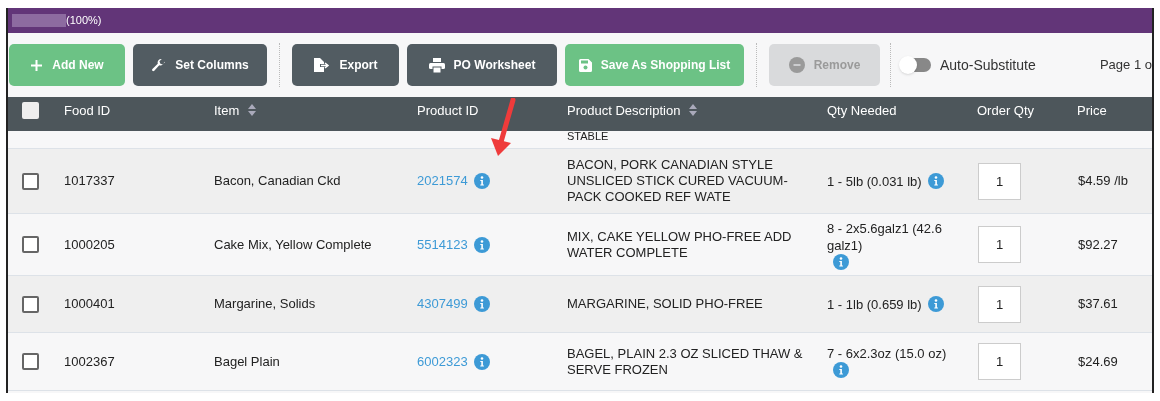 This screenshot has height=401, width=1160. I want to click on column-header: Qty Needed, so click(862, 110).